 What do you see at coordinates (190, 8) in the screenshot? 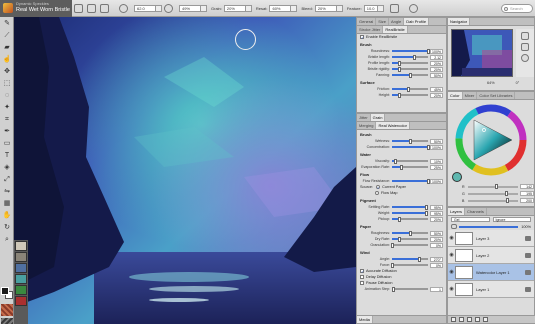
I see `opacity-value: 49%` at bounding box center [190, 8].